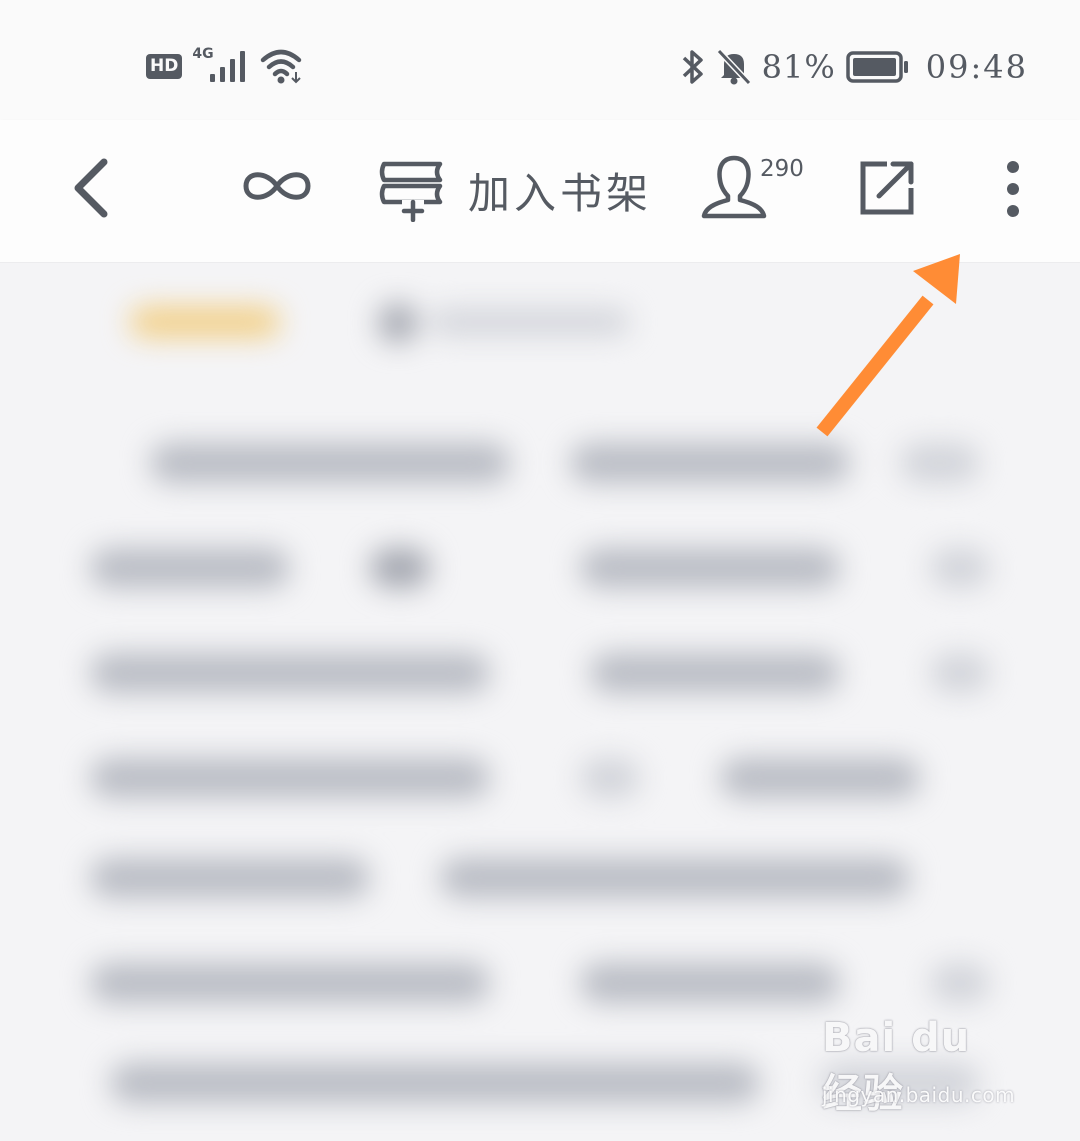 The width and height of the screenshot is (1080, 1141). I want to click on battery-icon, so click(877, 67).